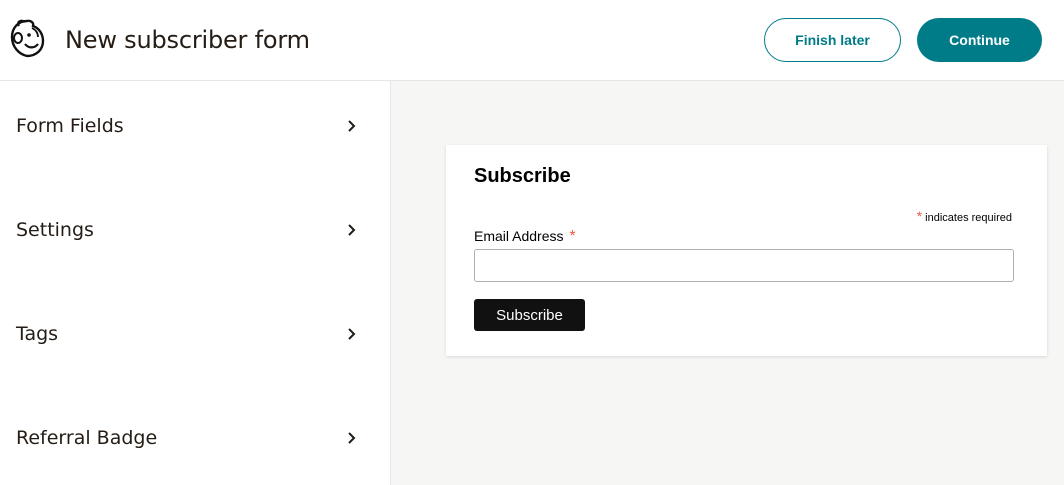 This screenshot has height=485, width=1064. I want to click on email-required-asterisk: *, so click(572, 236).